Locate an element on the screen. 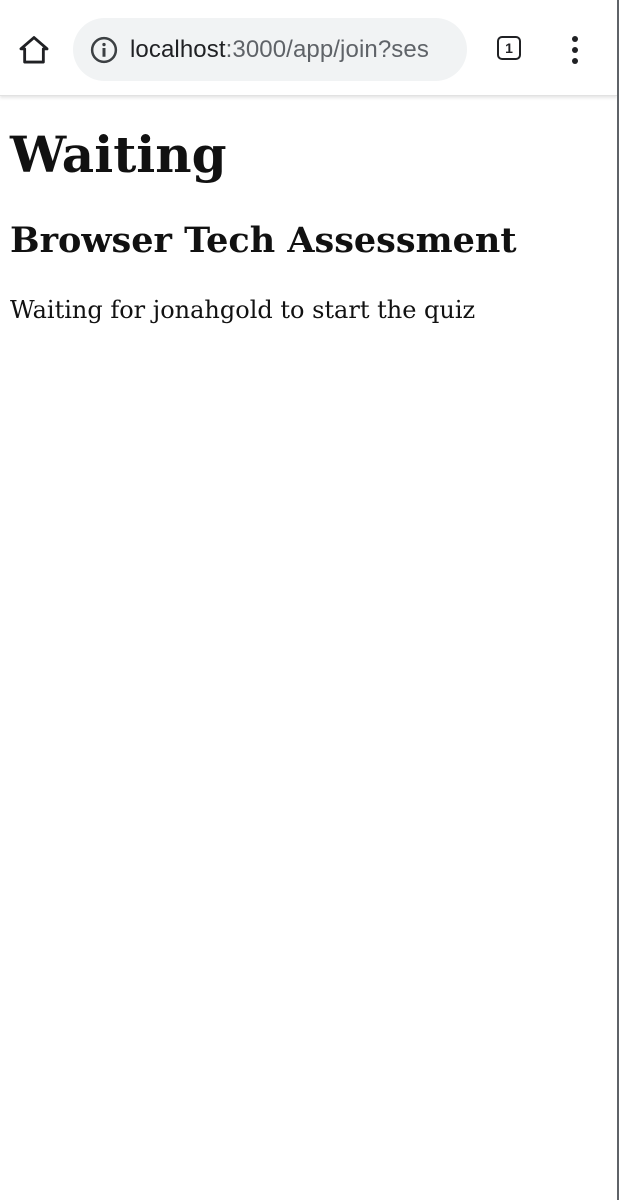 The image size is (619, 1200). tab-switcher-button: 1 is located at coordinates (511, 50).